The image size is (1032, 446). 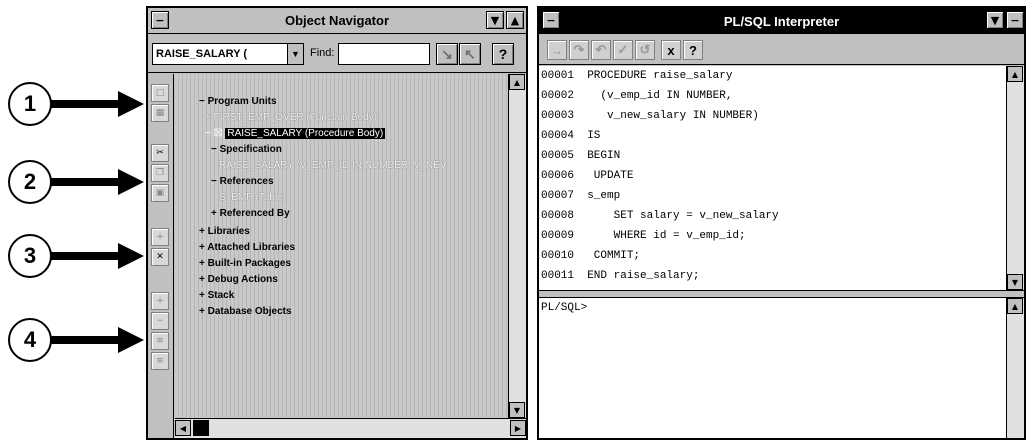 What do you see at coordinates (30, 182) in the screenshot?
I see `callout-number: 2` at bounding box center [30, 182].